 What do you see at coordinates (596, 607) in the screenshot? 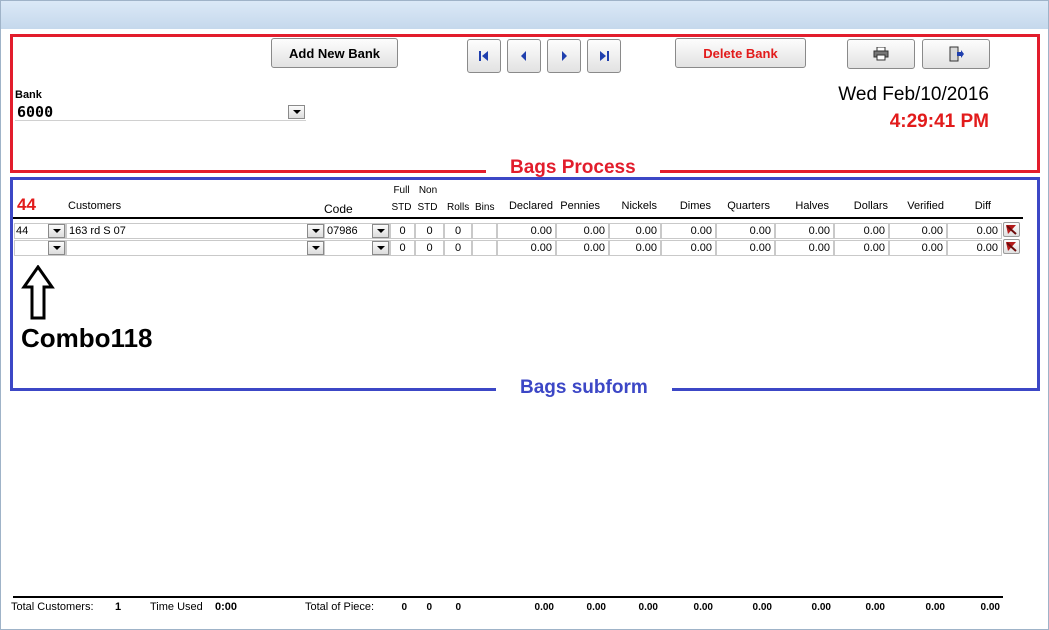
I see `total-pennies: 0.00` at bounding box center [596, 607].